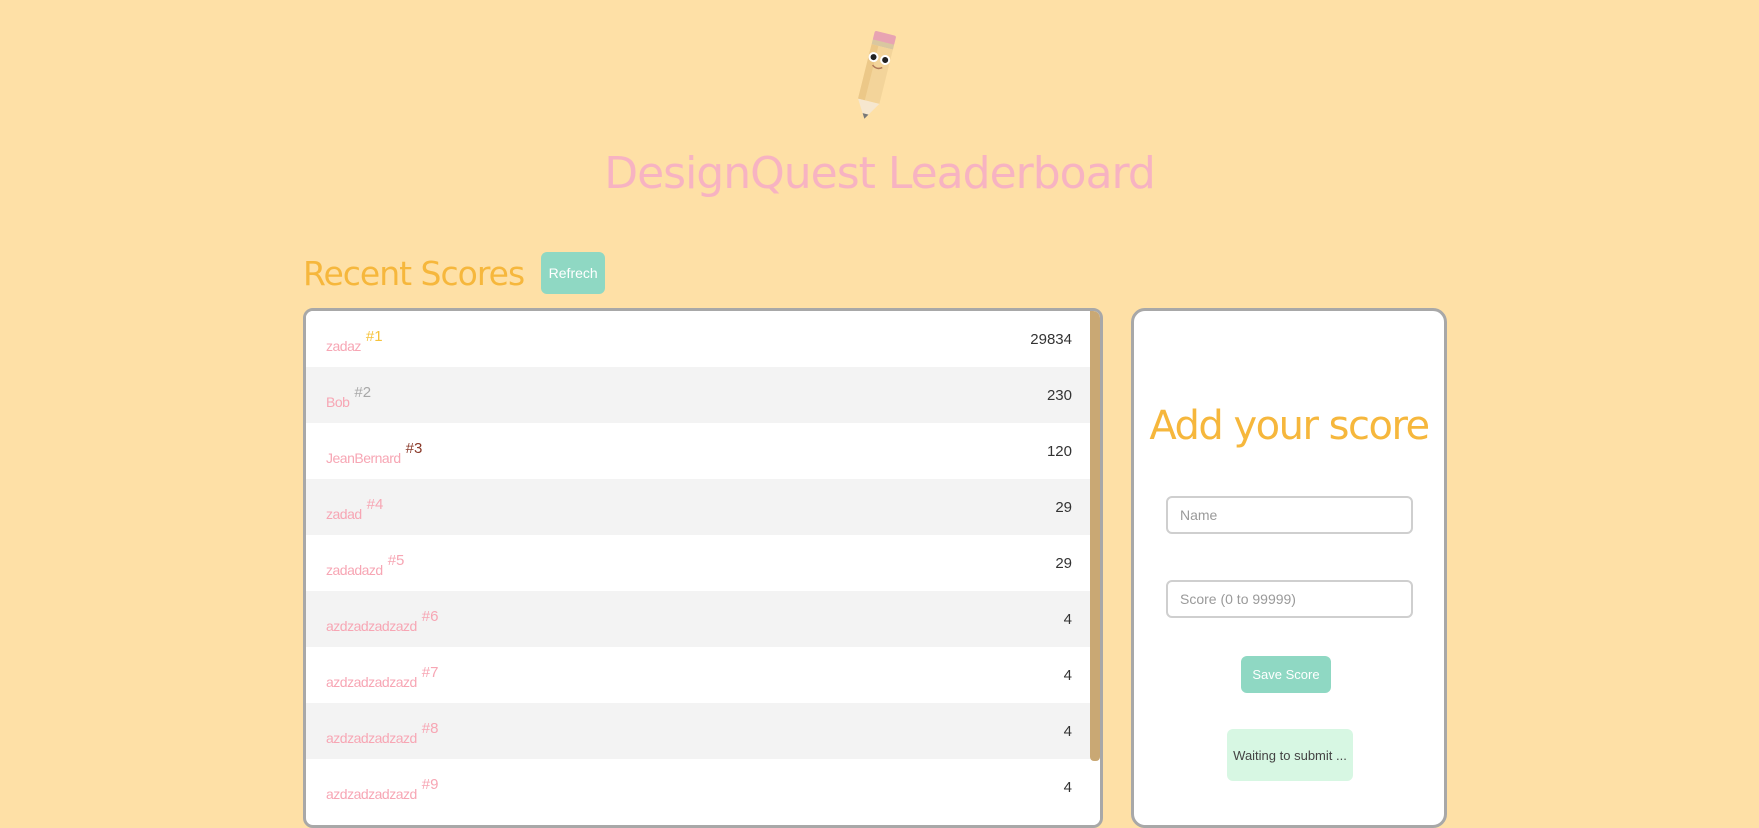 The height and width of the screenshot is (828, 1759). Describe the element at coordinates (374, 336) in the screenshot. I see `rank-badge: #1` at that location.